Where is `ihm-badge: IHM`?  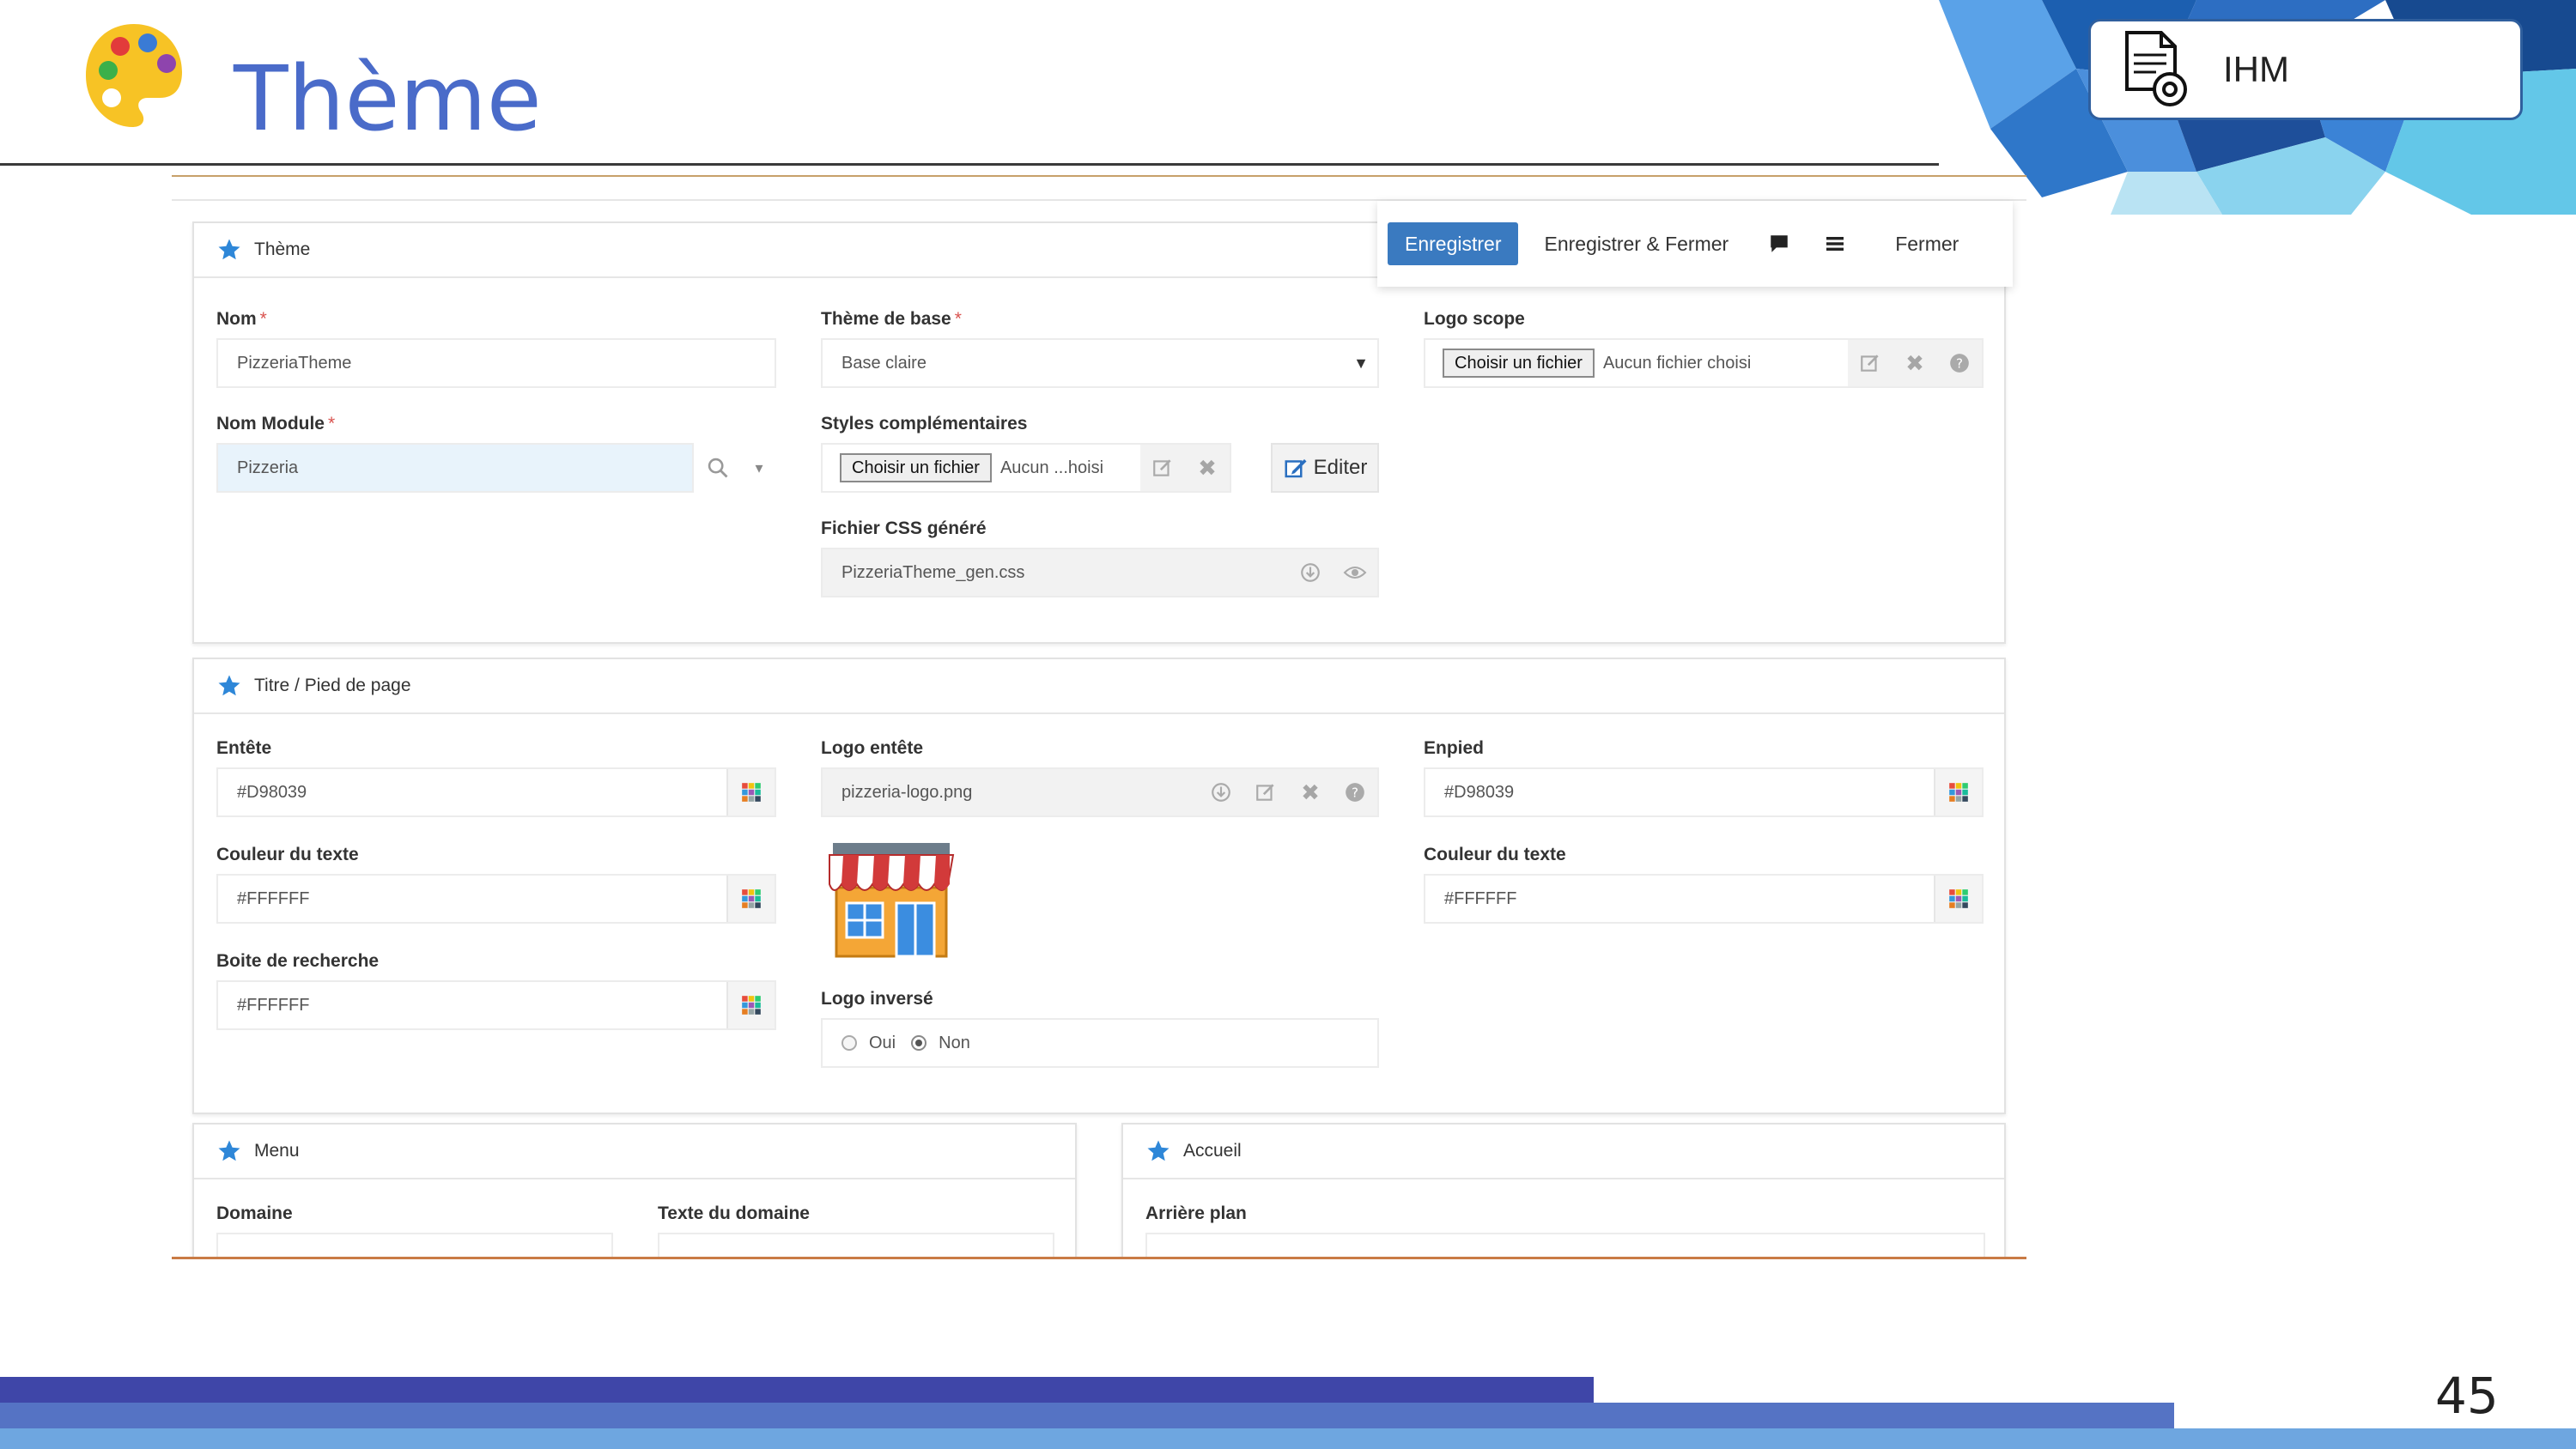
ihm-badge: IHM is located at coordinates (2305, 69).